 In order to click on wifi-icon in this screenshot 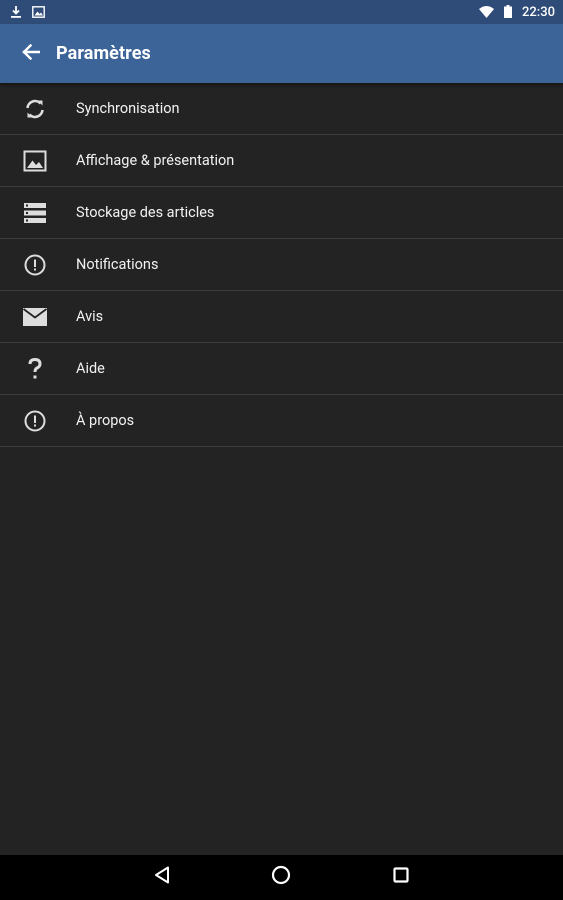, I will do `click(487, 12)`.